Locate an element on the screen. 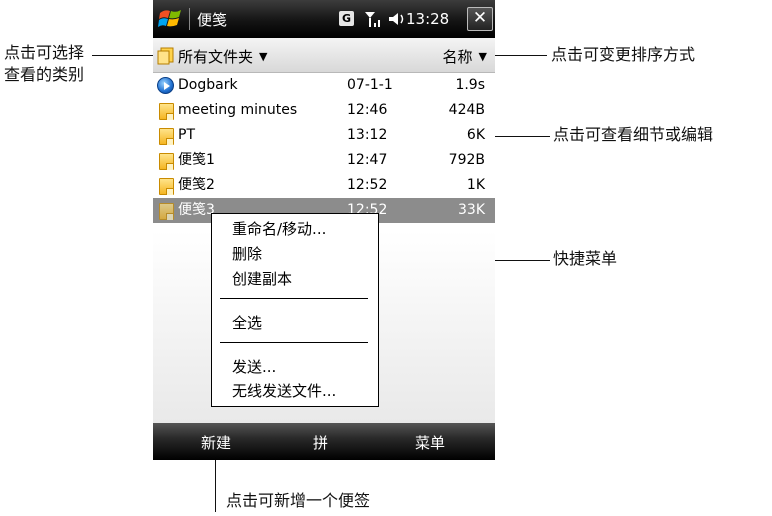  callout-context-menu: 快捷菜单 is located at coordinates (585, 258).